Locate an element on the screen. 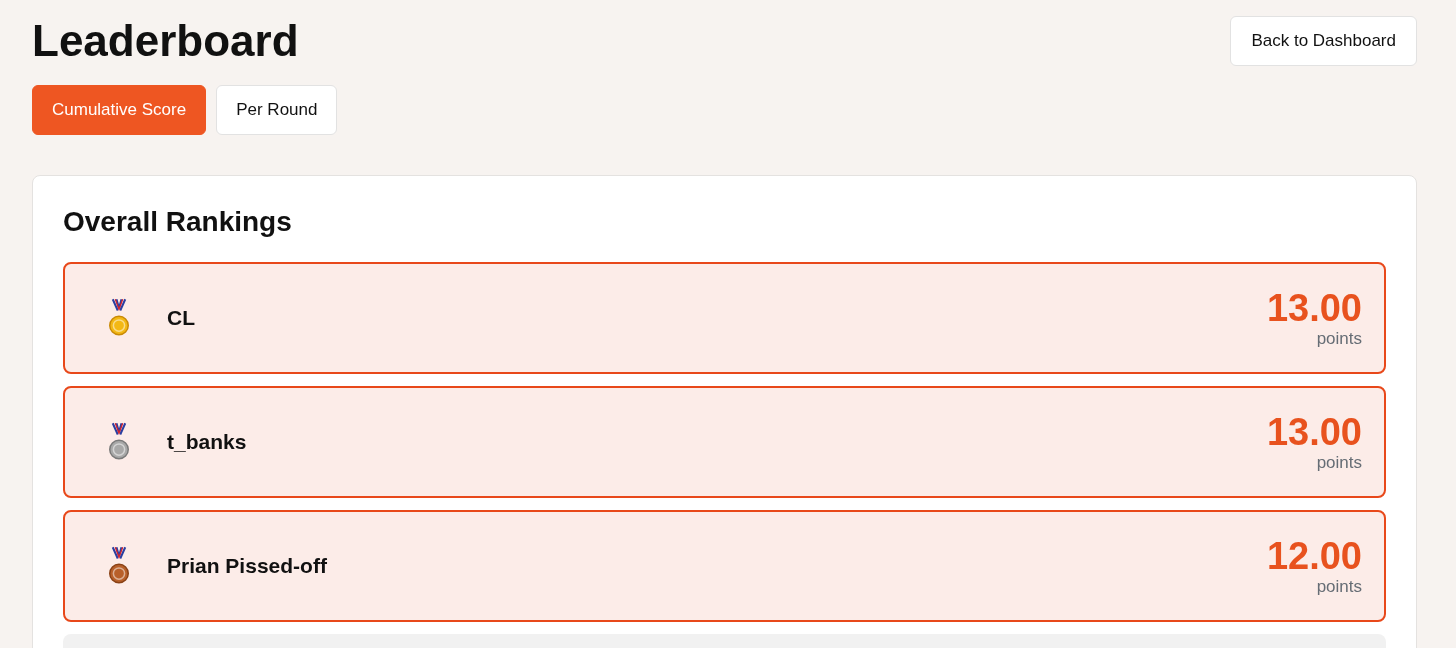  player-name: t_banks is located at coordinates (207, 442).